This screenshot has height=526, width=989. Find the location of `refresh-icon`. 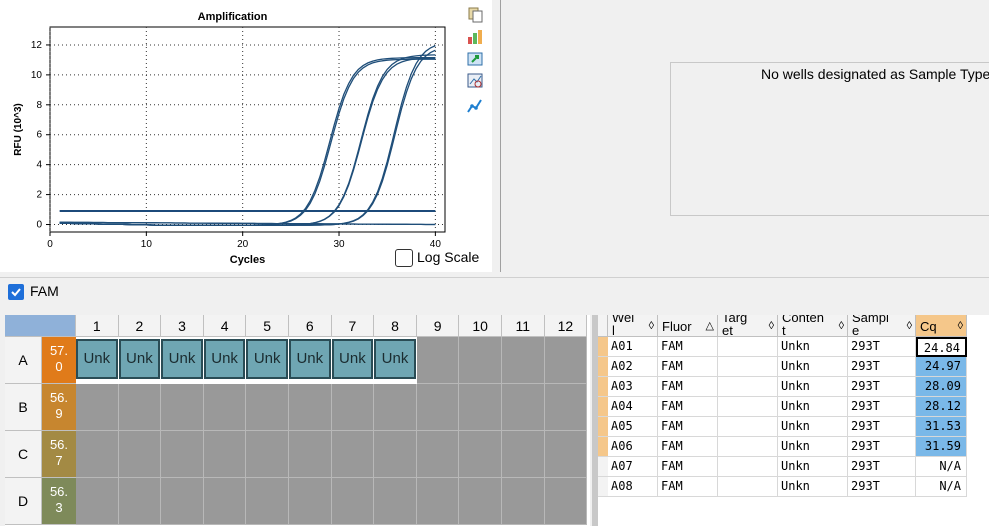

refresh-icon is located at coordinates (475, 59).